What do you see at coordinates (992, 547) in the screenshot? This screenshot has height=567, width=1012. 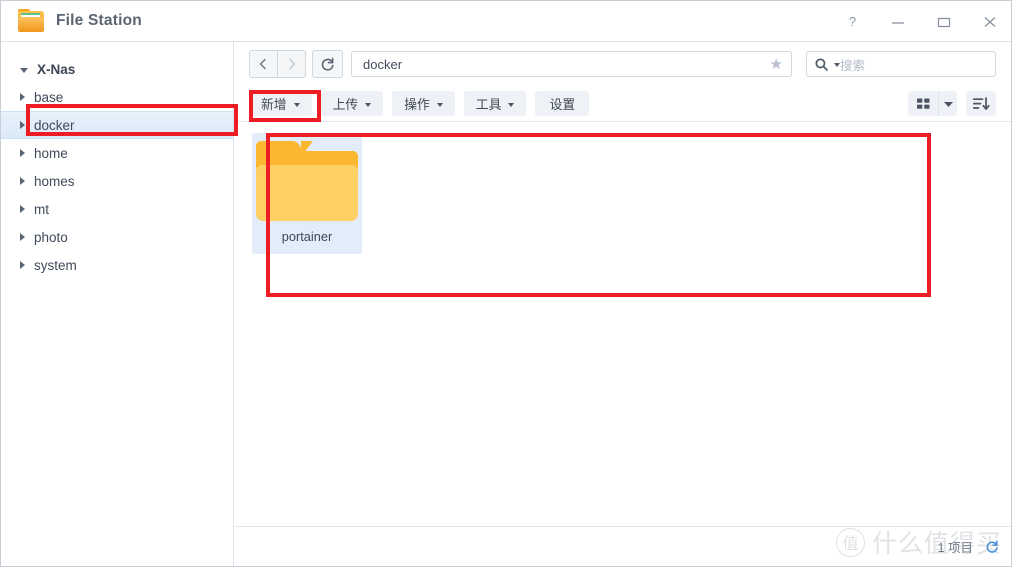 I see `refresh-icon` at bounding box center [992, 547].